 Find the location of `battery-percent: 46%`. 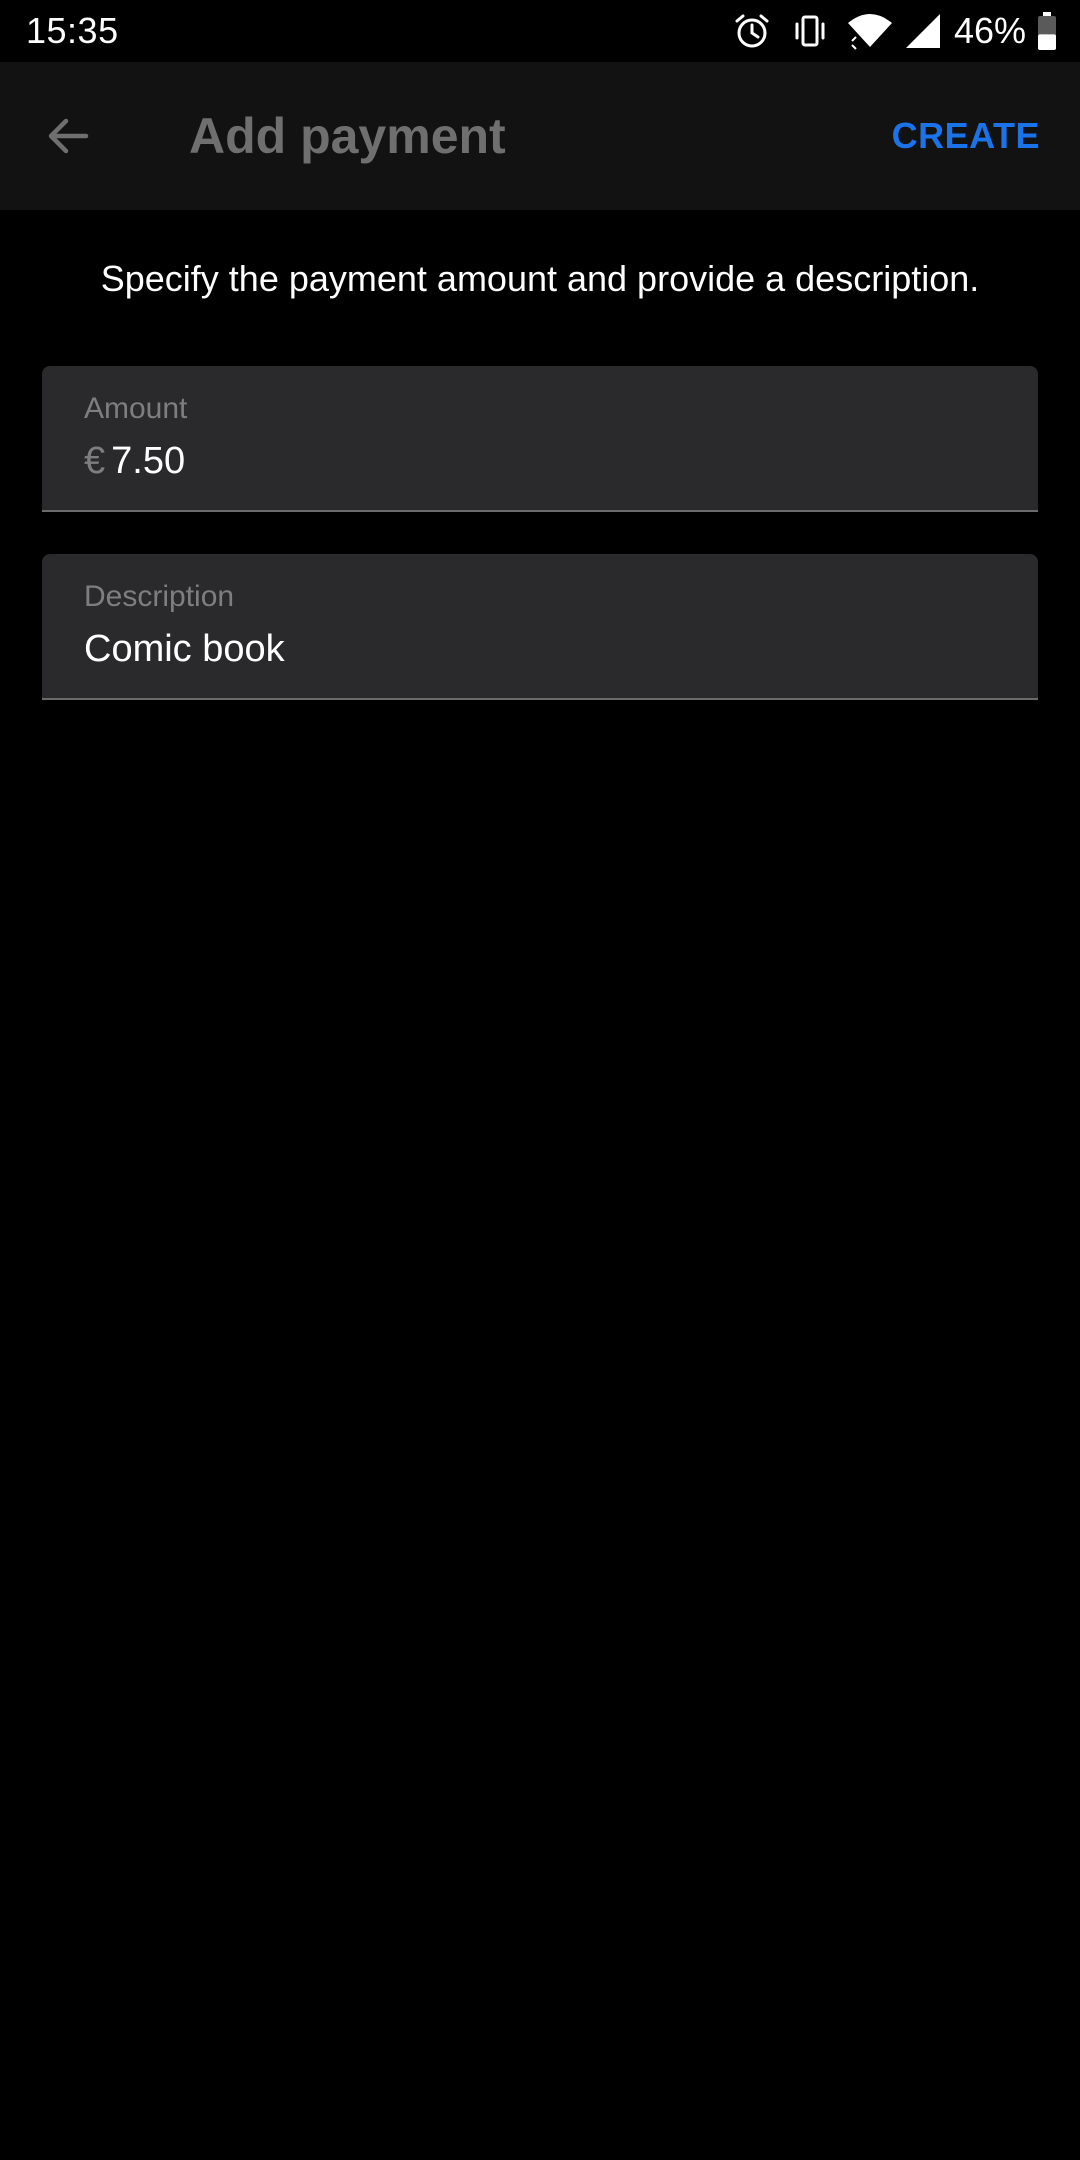

battery-percent: 46% is located at coordinates (989, 30).